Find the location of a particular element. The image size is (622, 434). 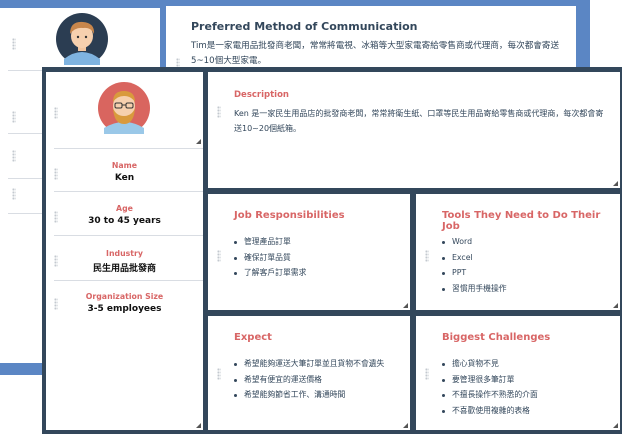

job-responsibilities-title: Job Responsibilities is located at coordinates (289, 215).